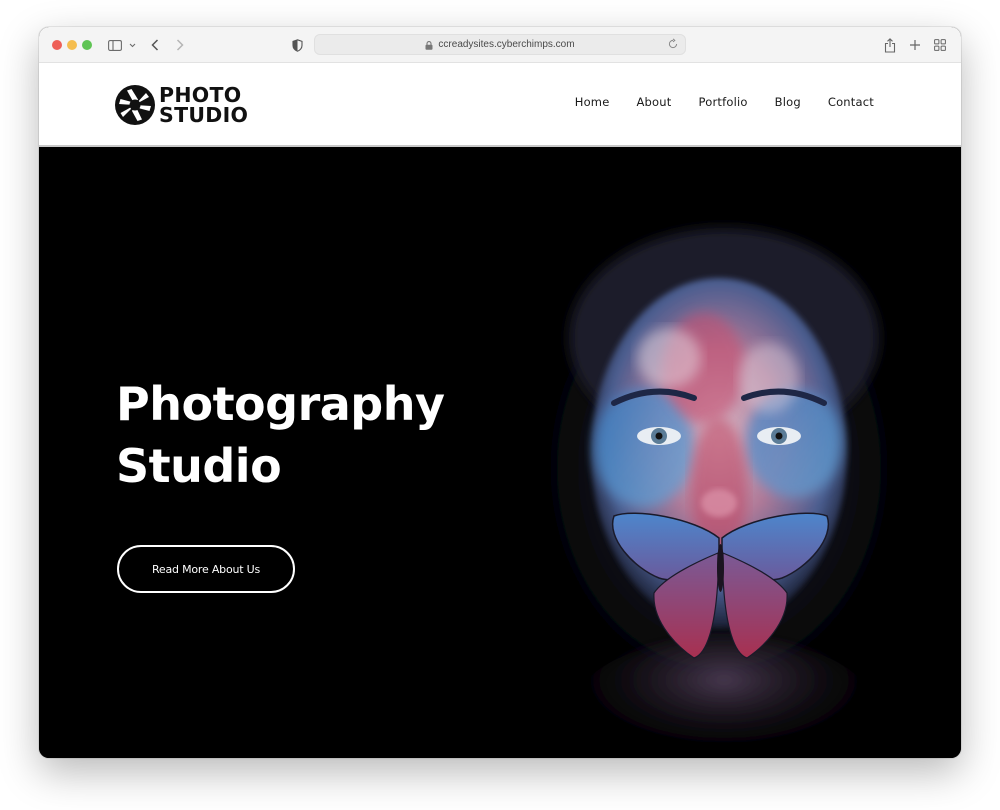 This screenshot has width=1000, height=810. What do you see at coordinates (280, 404) in the screenshot?
I see `hero-title-line-1: Photography` at bounding box center [280, 404].